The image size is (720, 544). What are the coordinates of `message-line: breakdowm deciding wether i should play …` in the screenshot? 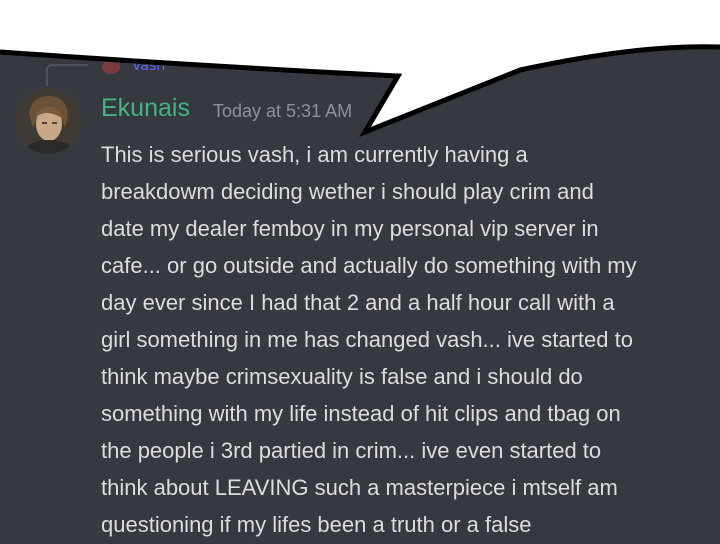 It's located at (347, 191).